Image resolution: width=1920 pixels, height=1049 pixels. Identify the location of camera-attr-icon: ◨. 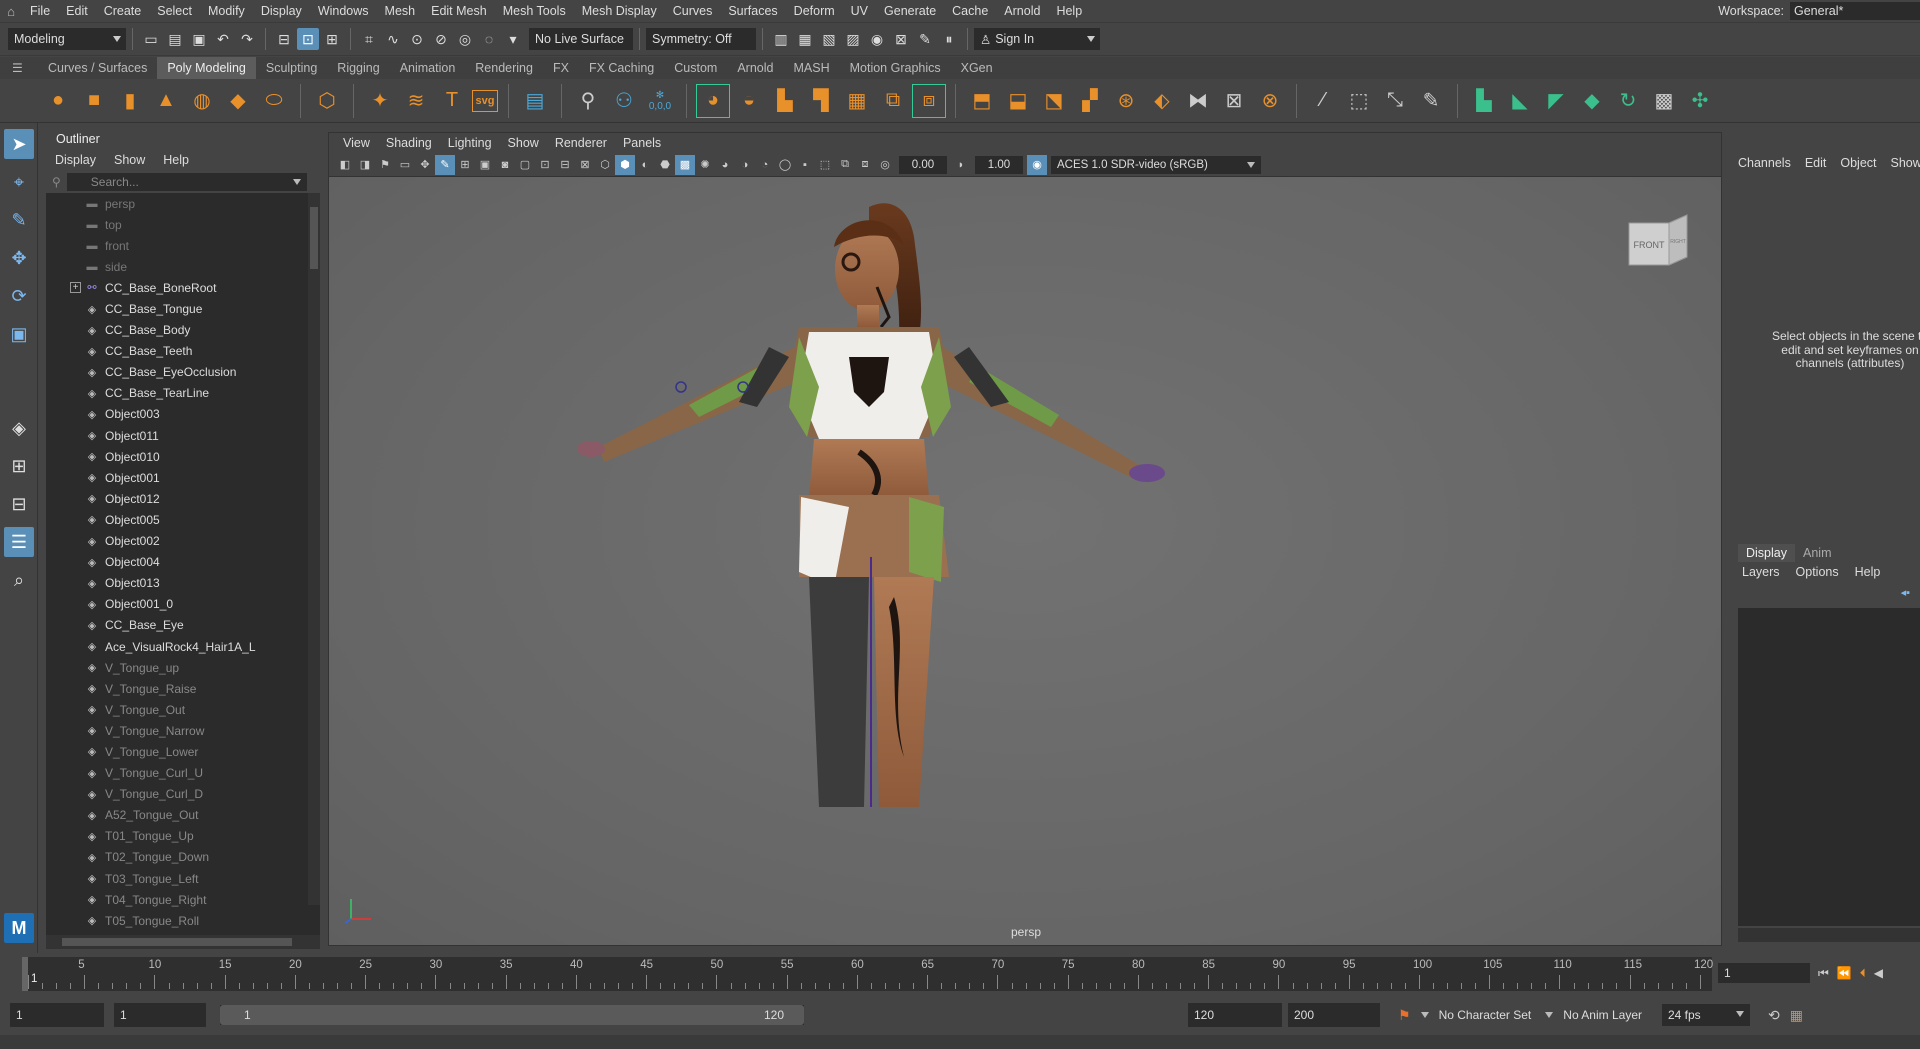
(365, 165).